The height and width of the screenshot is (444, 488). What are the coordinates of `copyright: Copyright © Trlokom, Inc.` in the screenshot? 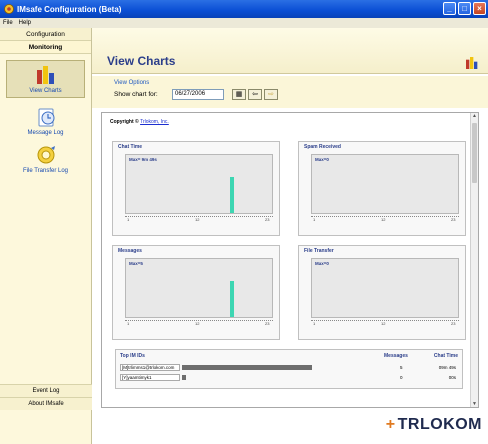 It's located at (139, 122).